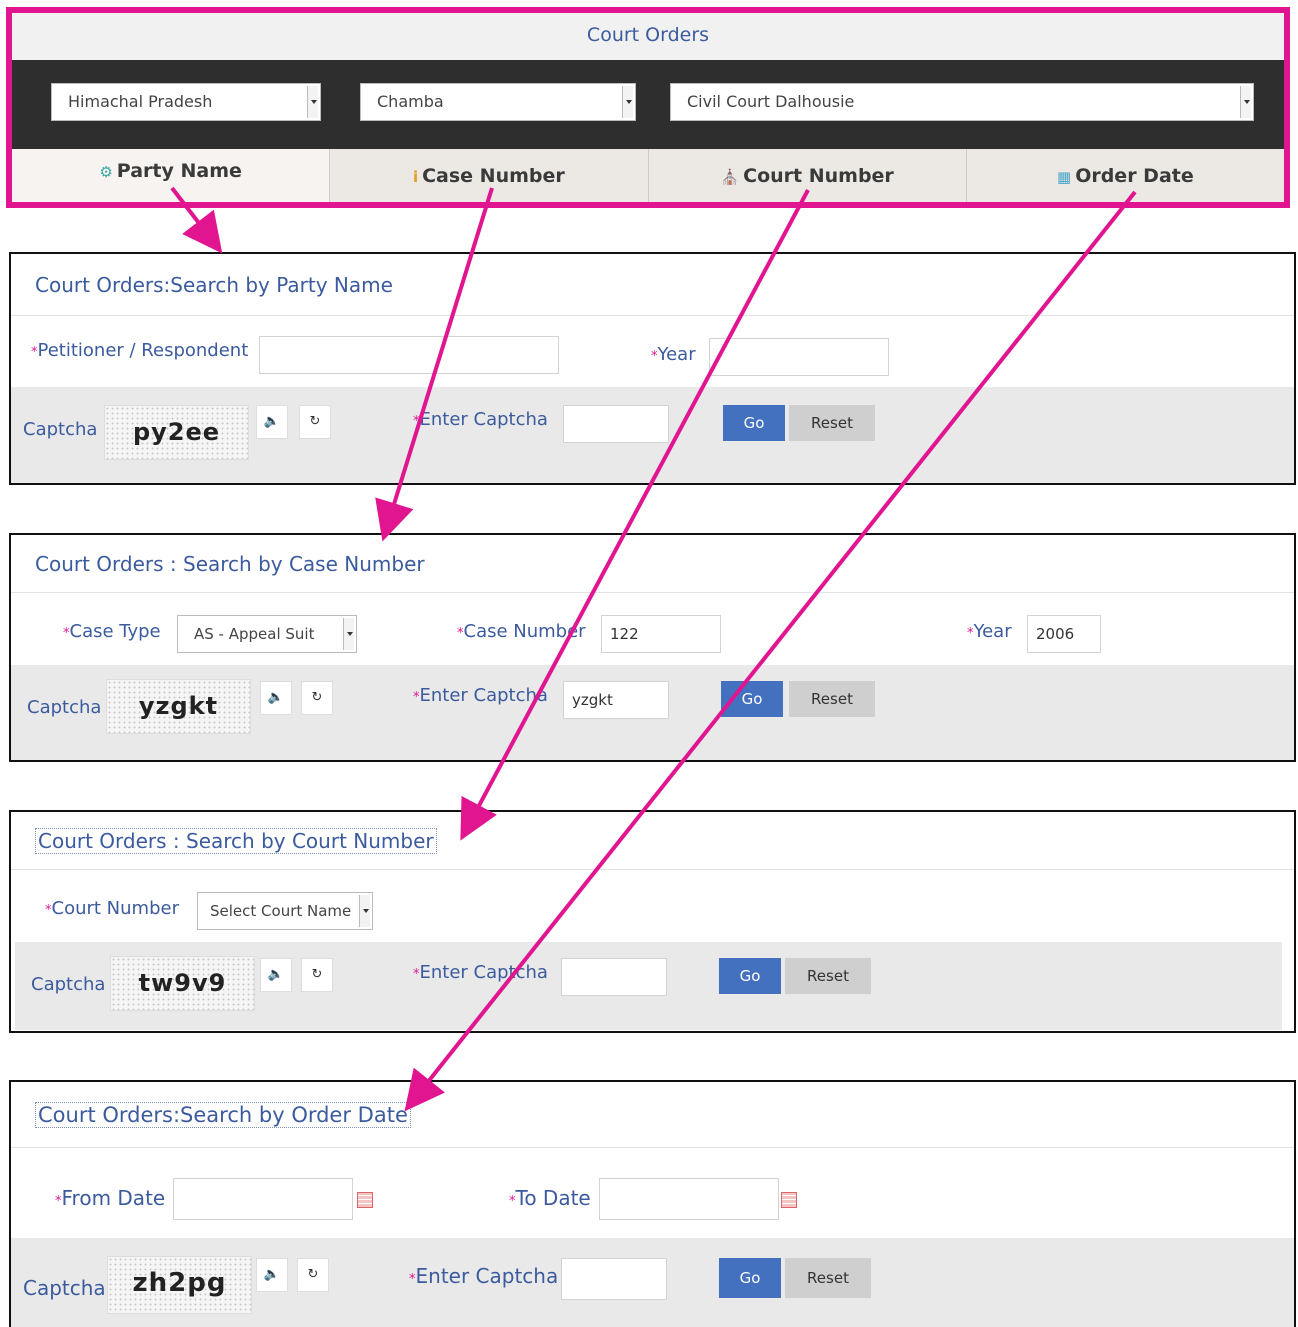 Image resolution: width=1298 pixels, height=1327 pixels. I want to click on captcha-image: tw9v9, so click(182, 983).